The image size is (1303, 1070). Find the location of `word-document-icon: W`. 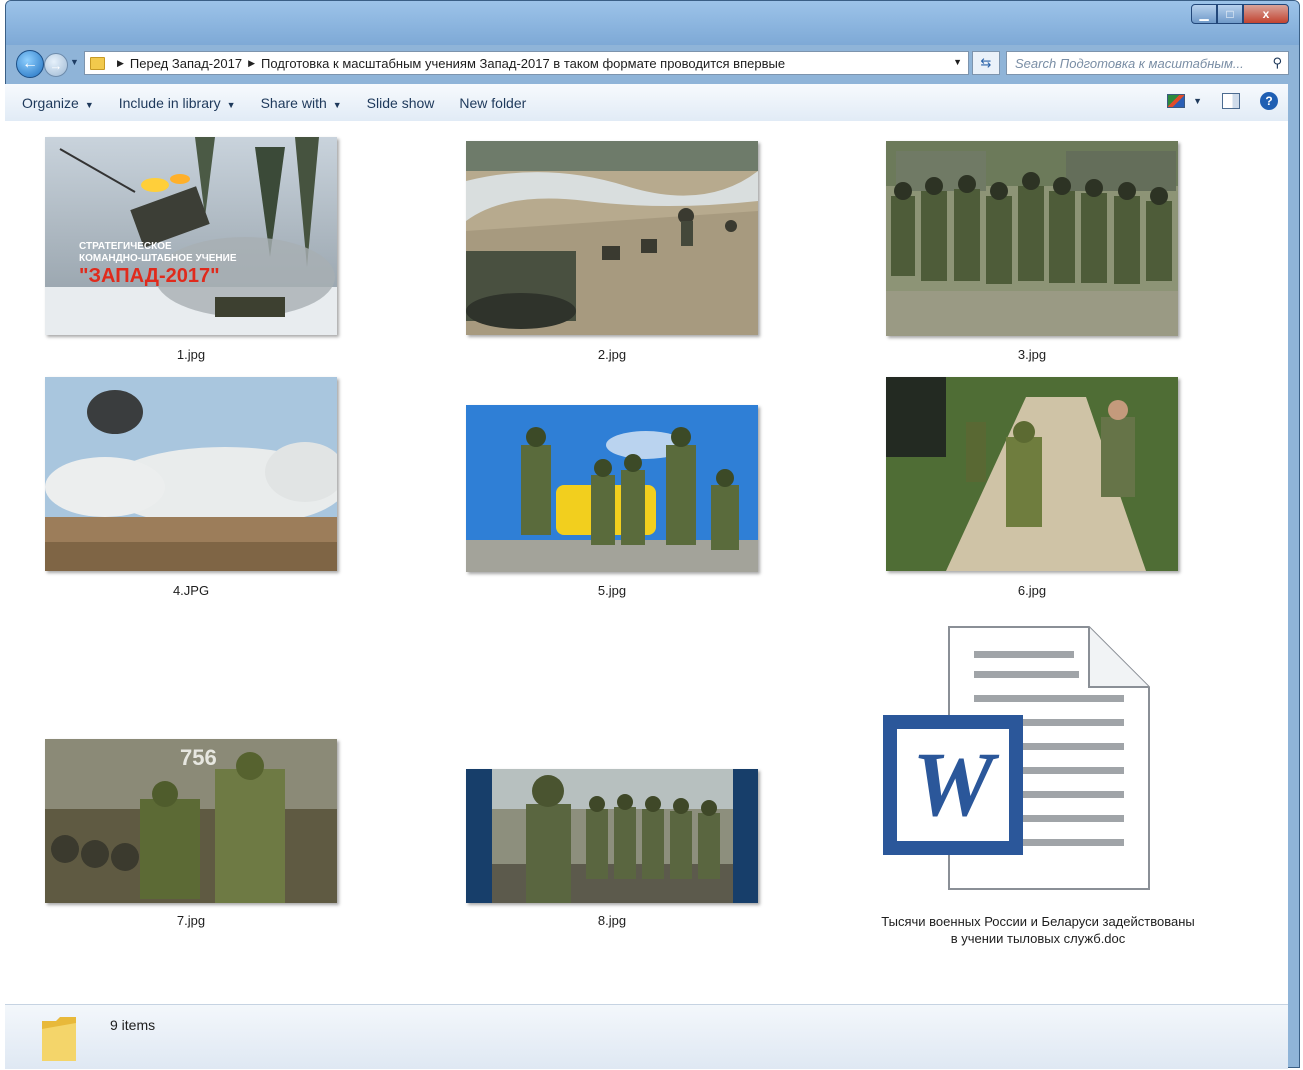

word-document-icon: W is located at coordinates (1016, 758).